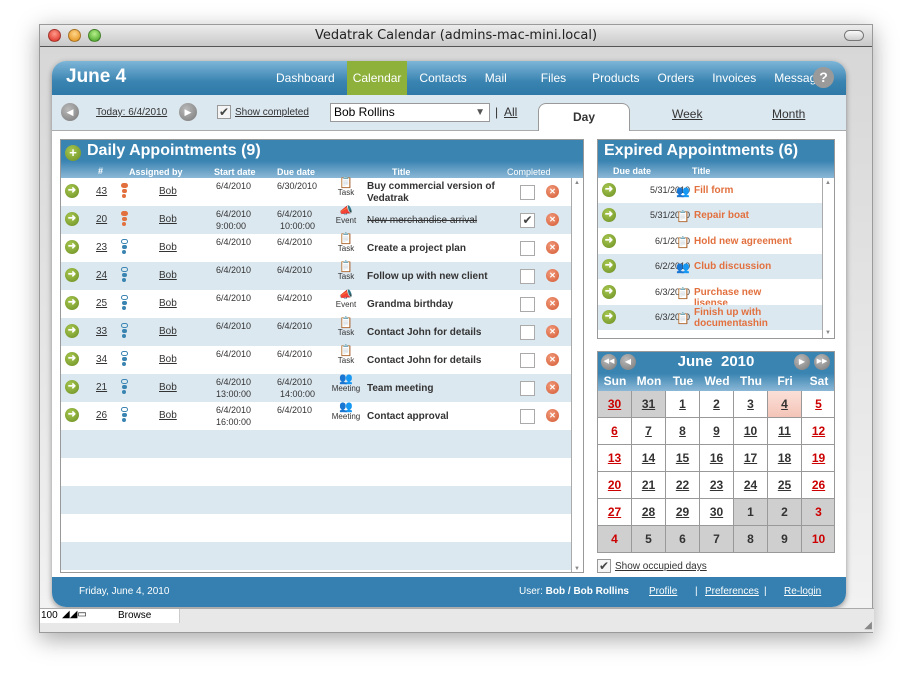 The image size is (912, 687). I want to click on calendar-day: 24, so click(751, 485).